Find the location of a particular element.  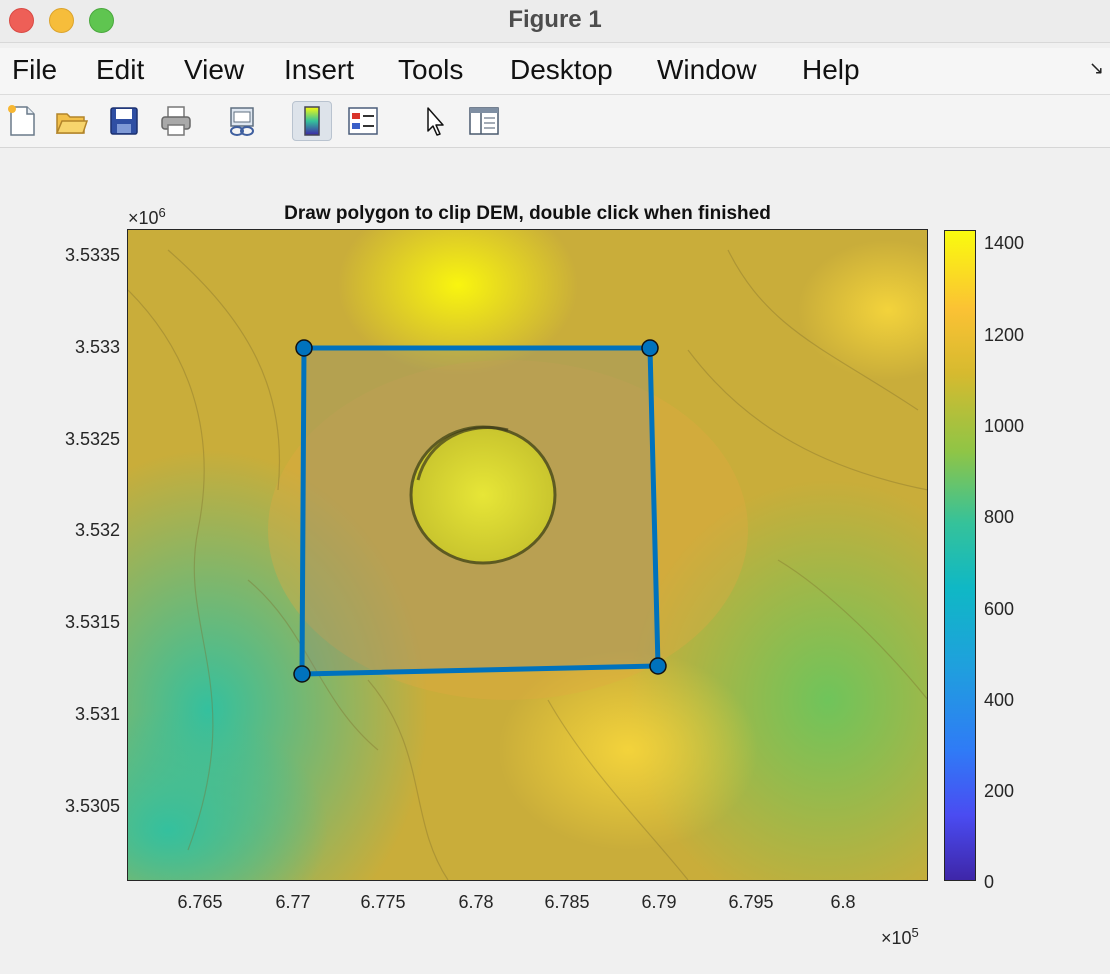

menu-file: File is located at coordinates (34, 70).